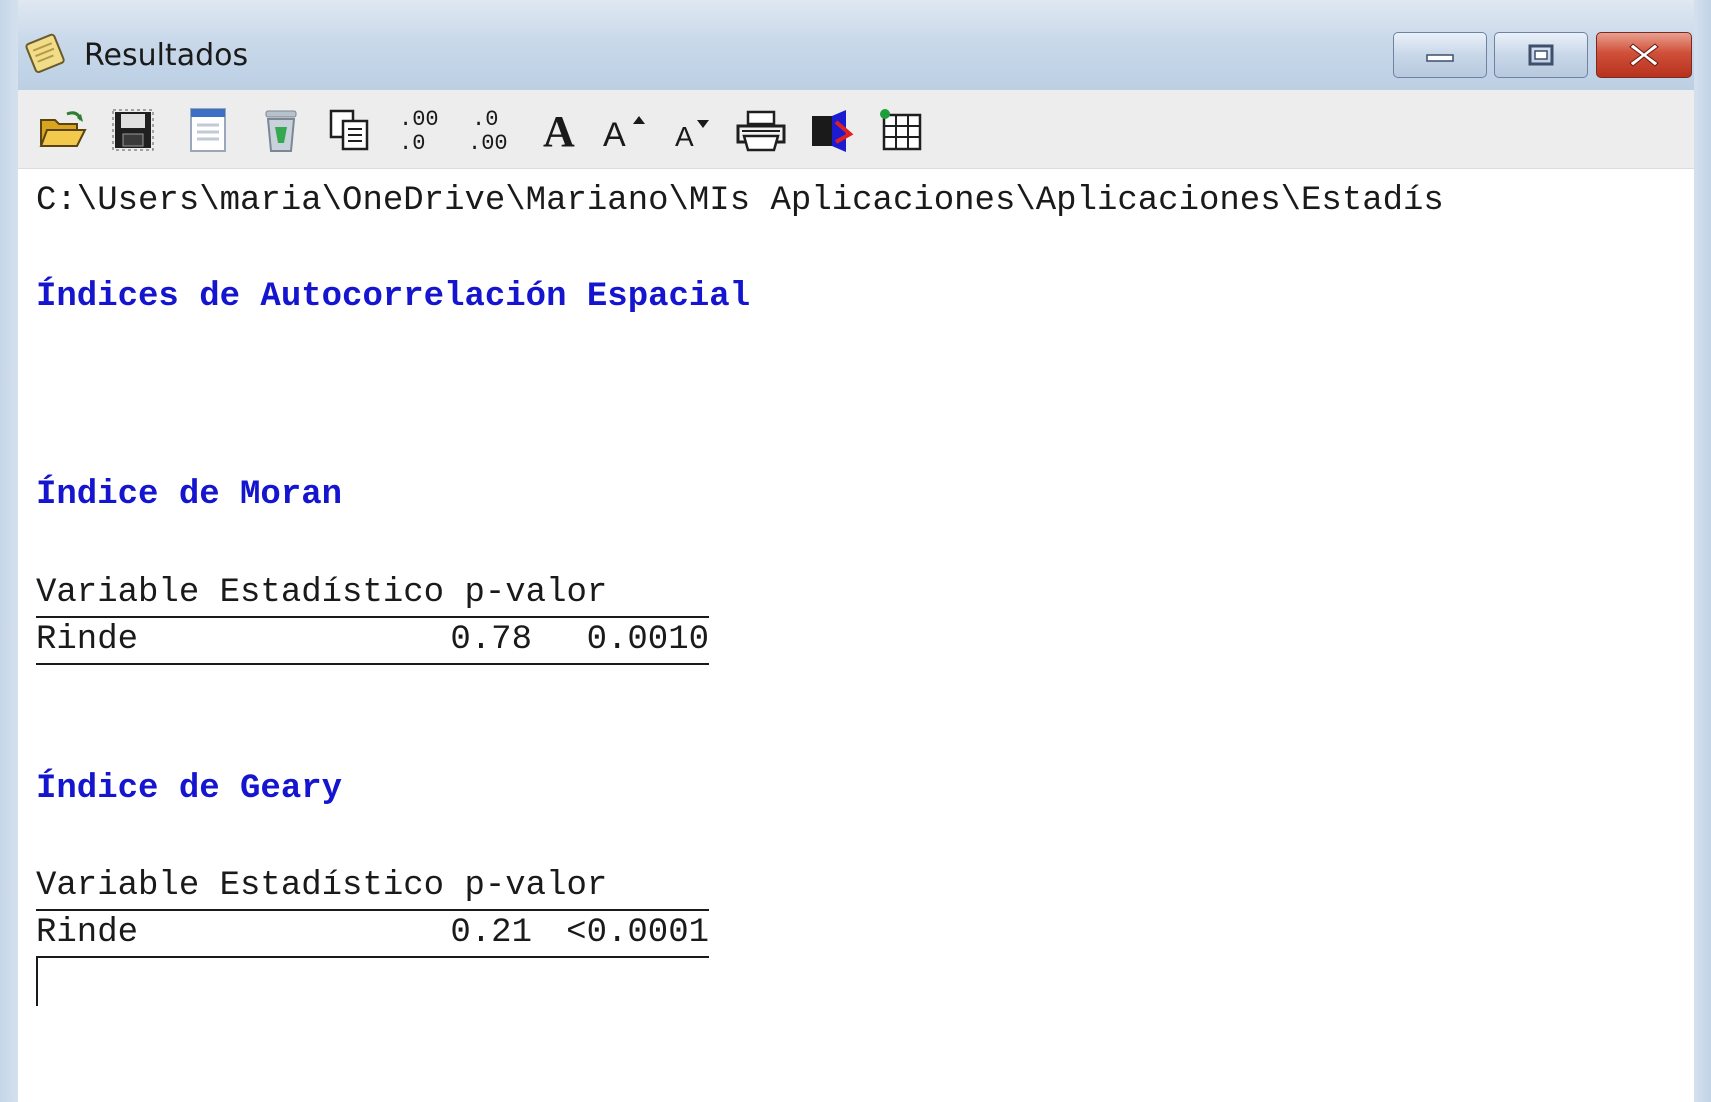 Image resolution: width=1711 pixels, height=1102 pixels. I want to click on increase-font-size-button: A, so click(625, 130).